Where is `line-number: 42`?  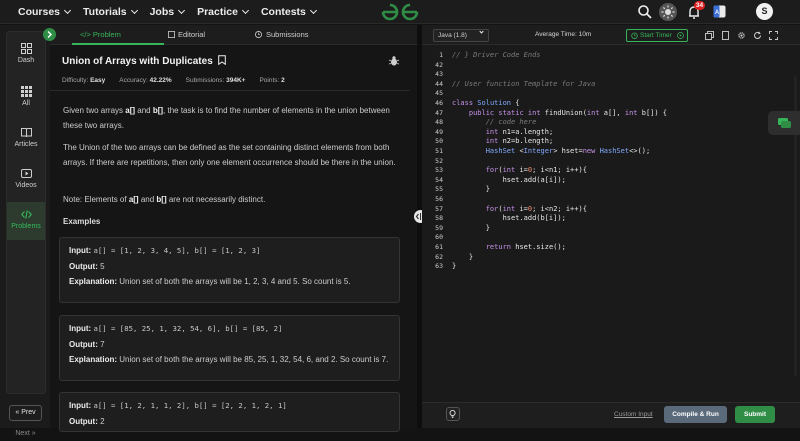
line-number: 42 is located at coordinates (439, 64).